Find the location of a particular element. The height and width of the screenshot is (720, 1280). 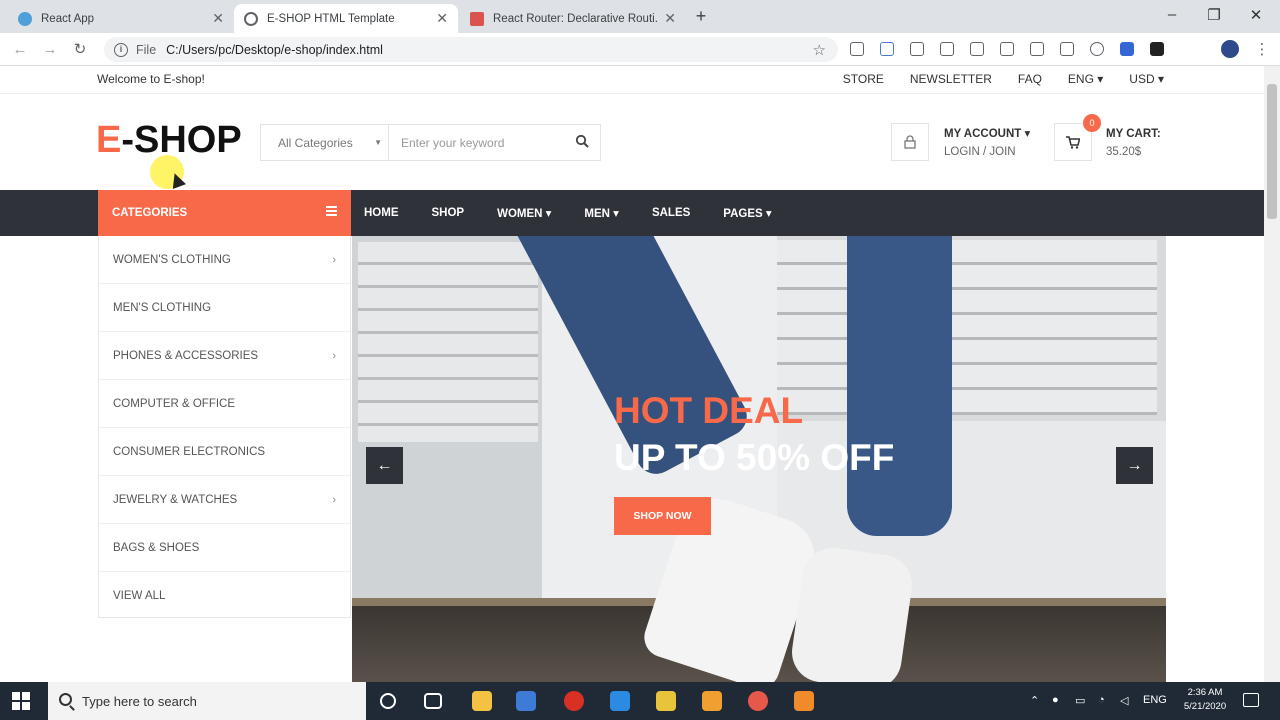

microphone-icon: ● is located at coordinates (1055, 700).